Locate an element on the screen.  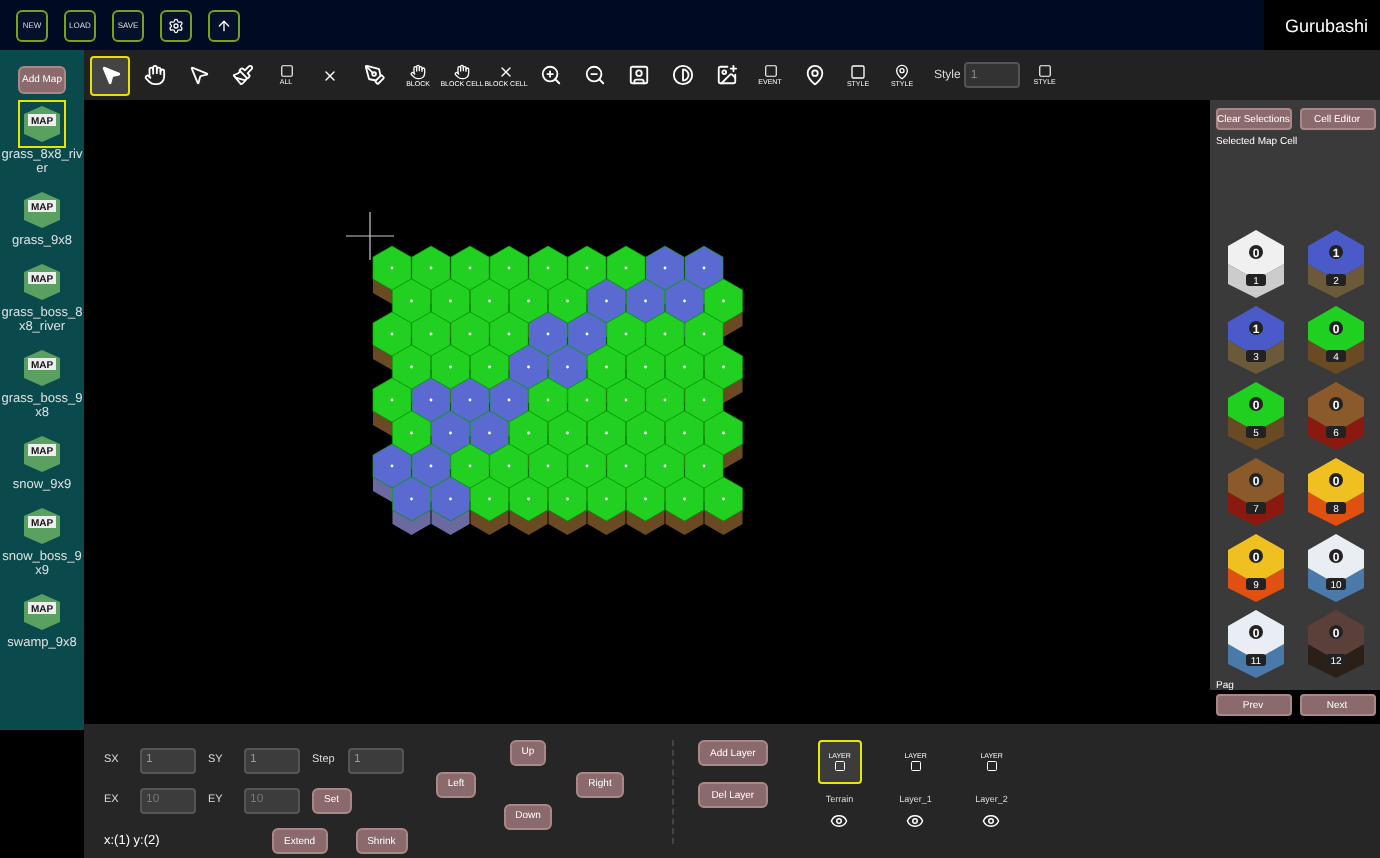
arrow-up-icon is located at coordinates (224, 25).